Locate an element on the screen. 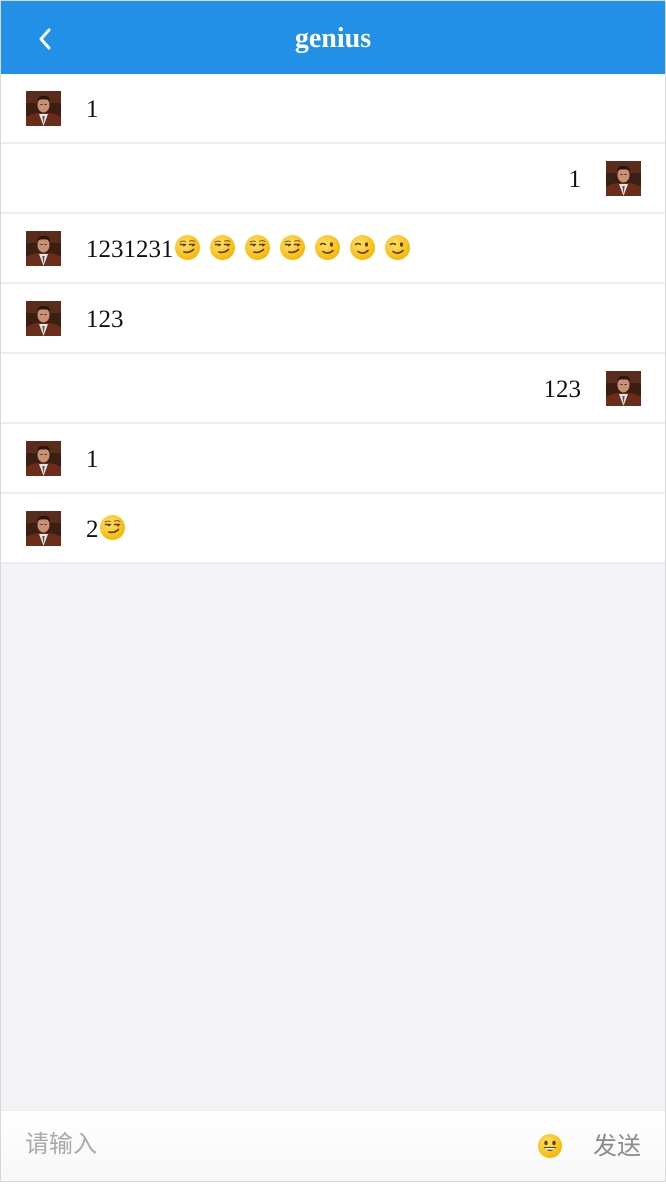  message-text: 2 is located at coordinates (106, 528).